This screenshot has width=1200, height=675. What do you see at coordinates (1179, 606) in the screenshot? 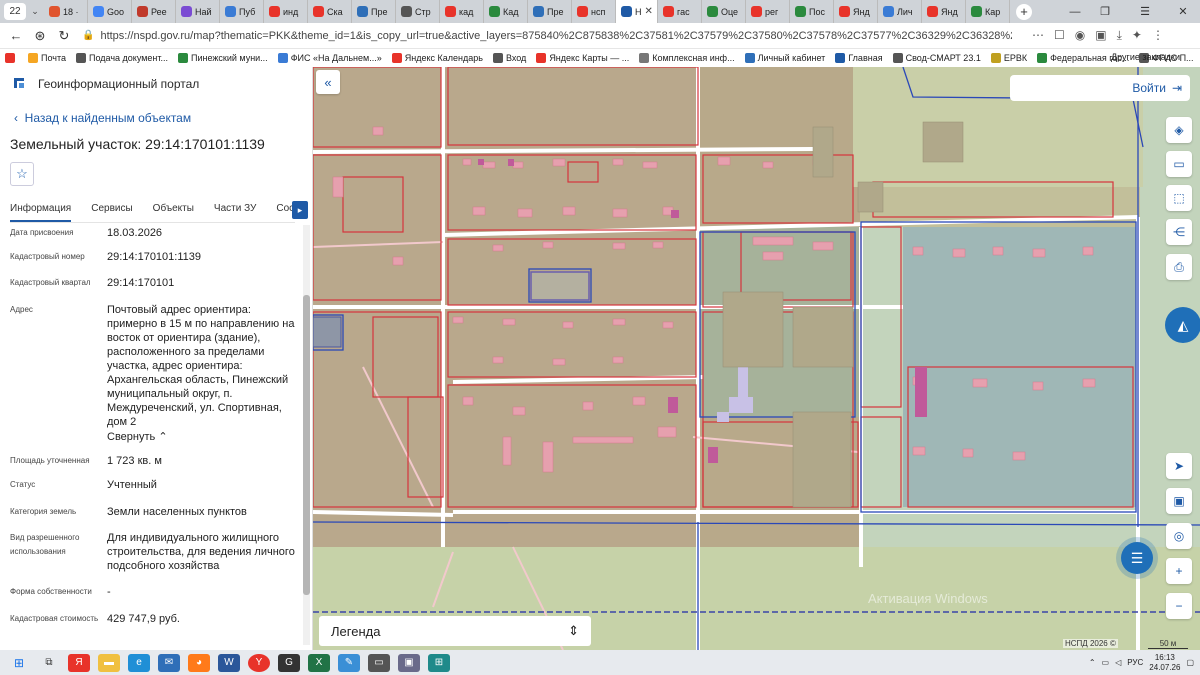
I see `zoom-out-button: −` at bounding box center [1179, 606].